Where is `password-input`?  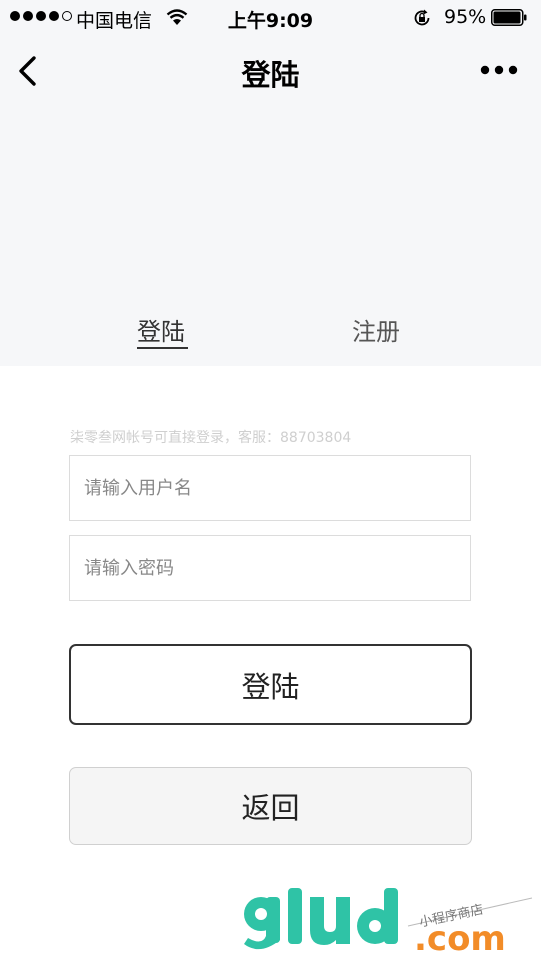 password-input is located at coordinates (270, 568).